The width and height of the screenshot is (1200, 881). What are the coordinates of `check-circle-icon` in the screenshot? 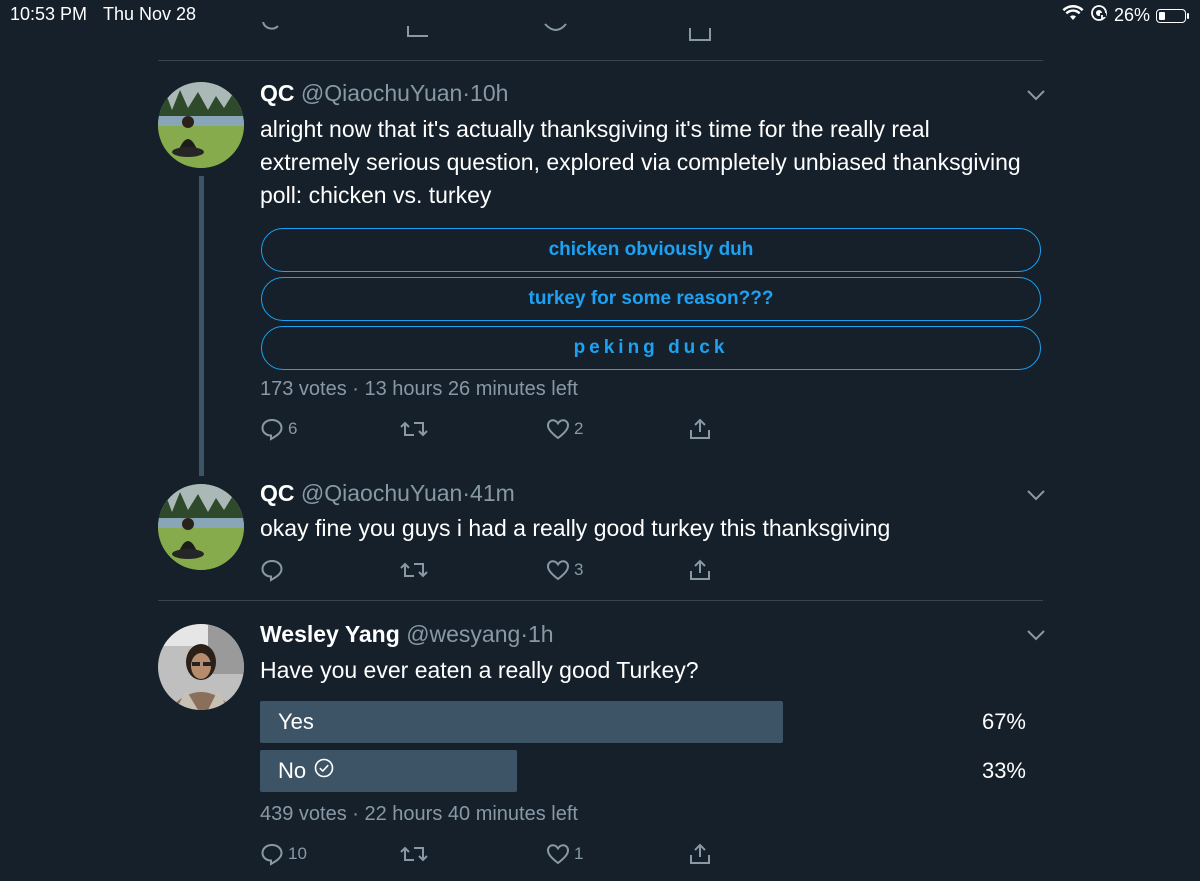 It's located at (324, 771).